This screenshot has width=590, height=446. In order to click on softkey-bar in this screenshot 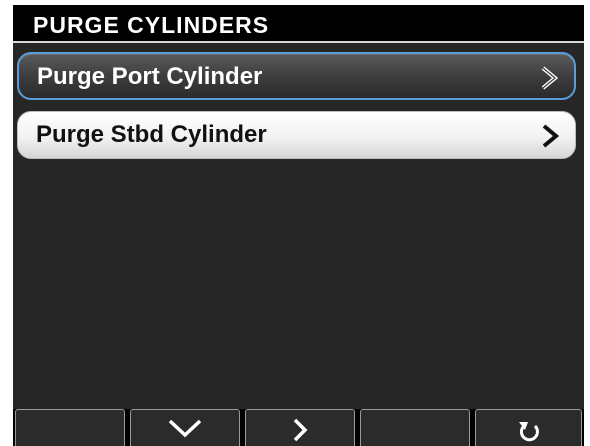, I will do `click(298, 427)`.